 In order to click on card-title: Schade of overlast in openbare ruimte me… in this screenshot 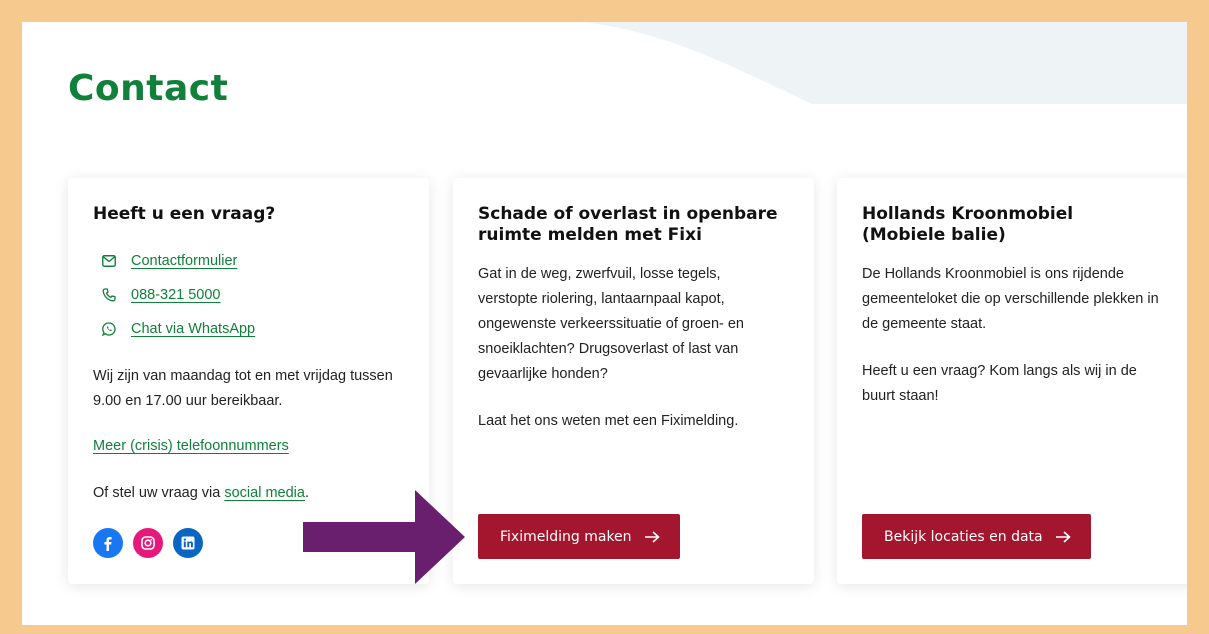, I will do `click(628, 224)`.